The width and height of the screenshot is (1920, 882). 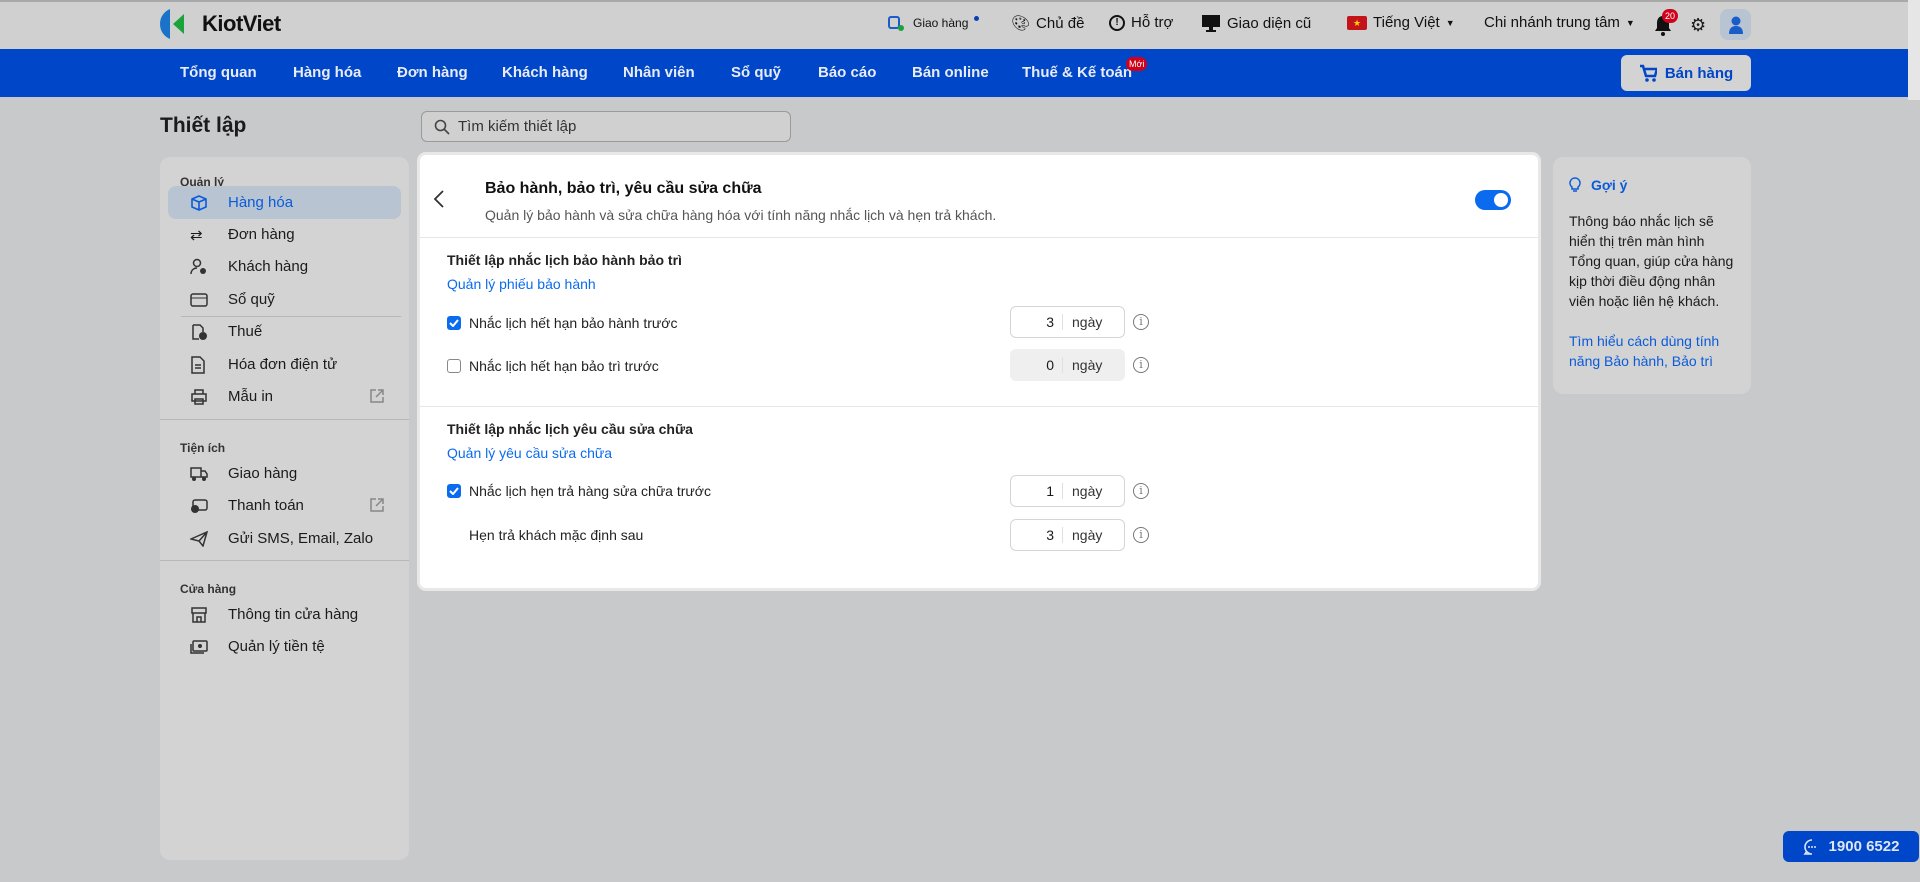 I want to click on branch-select: Chi nhánh trung tâm ▼, so click(x=1559, y=22).